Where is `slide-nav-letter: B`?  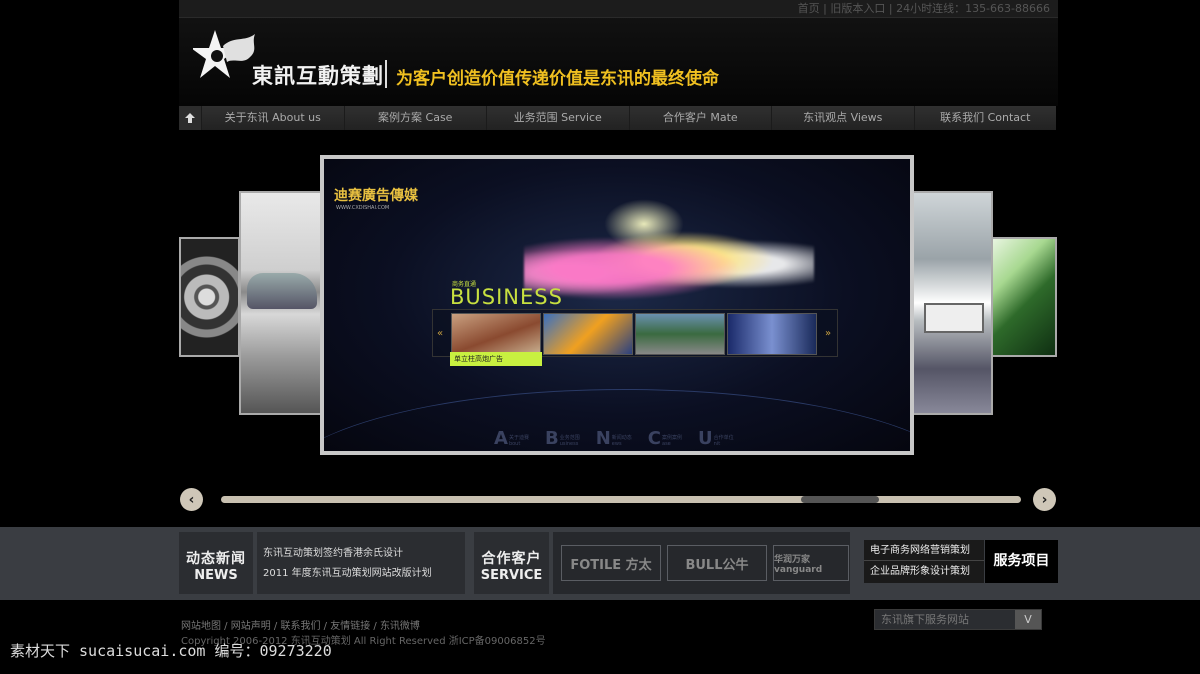 slide-nav-letter: B is located at coordinates (551, 438).